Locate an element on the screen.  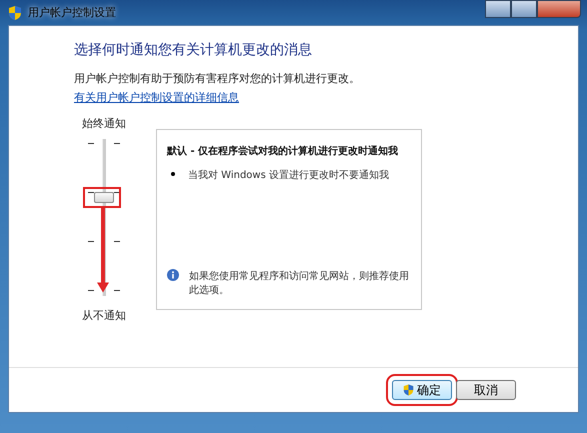
info-icon is located at coordinates (173, 275).